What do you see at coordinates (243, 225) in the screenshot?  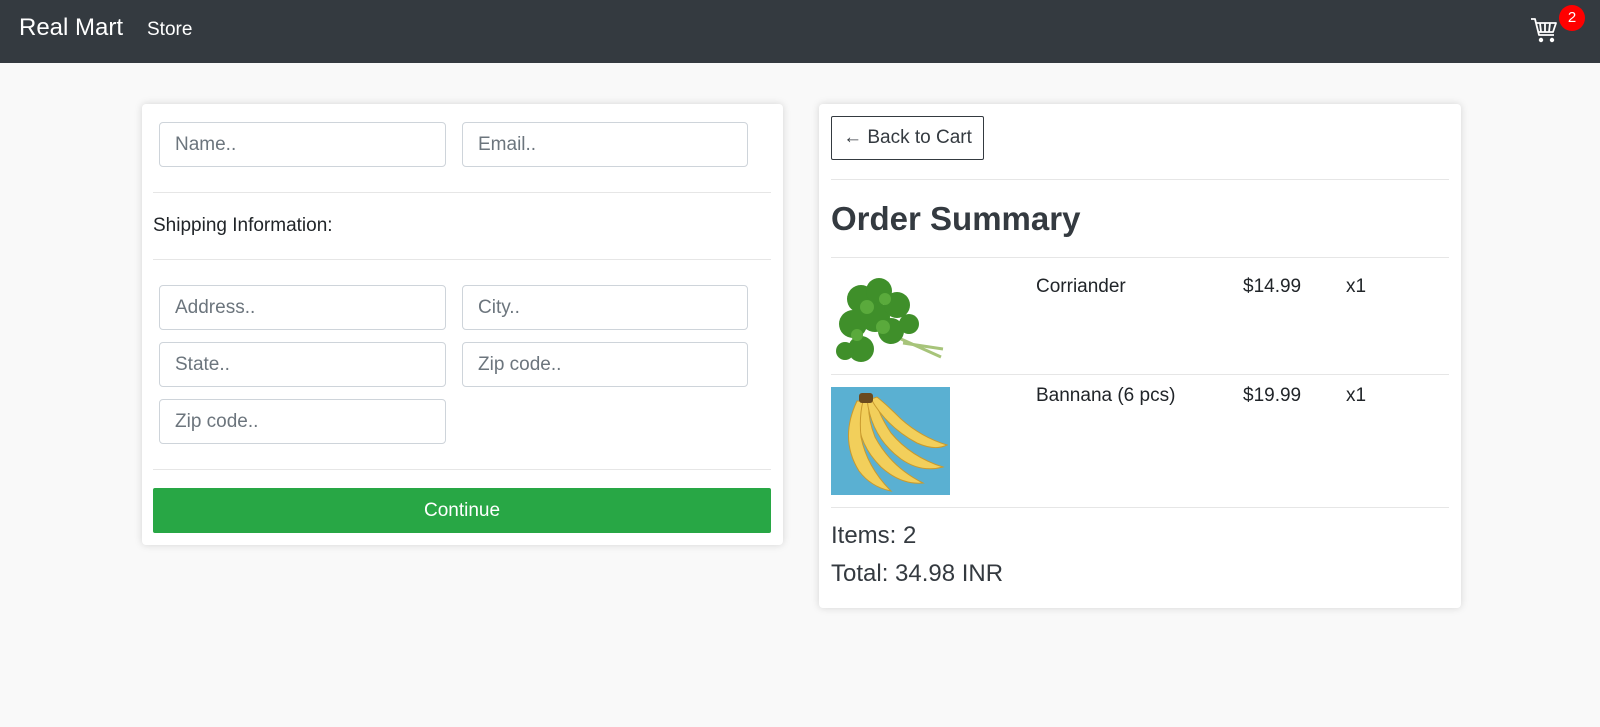 I see `shipping-info-label: Shipping Information:` at bounding box center [243, 225].